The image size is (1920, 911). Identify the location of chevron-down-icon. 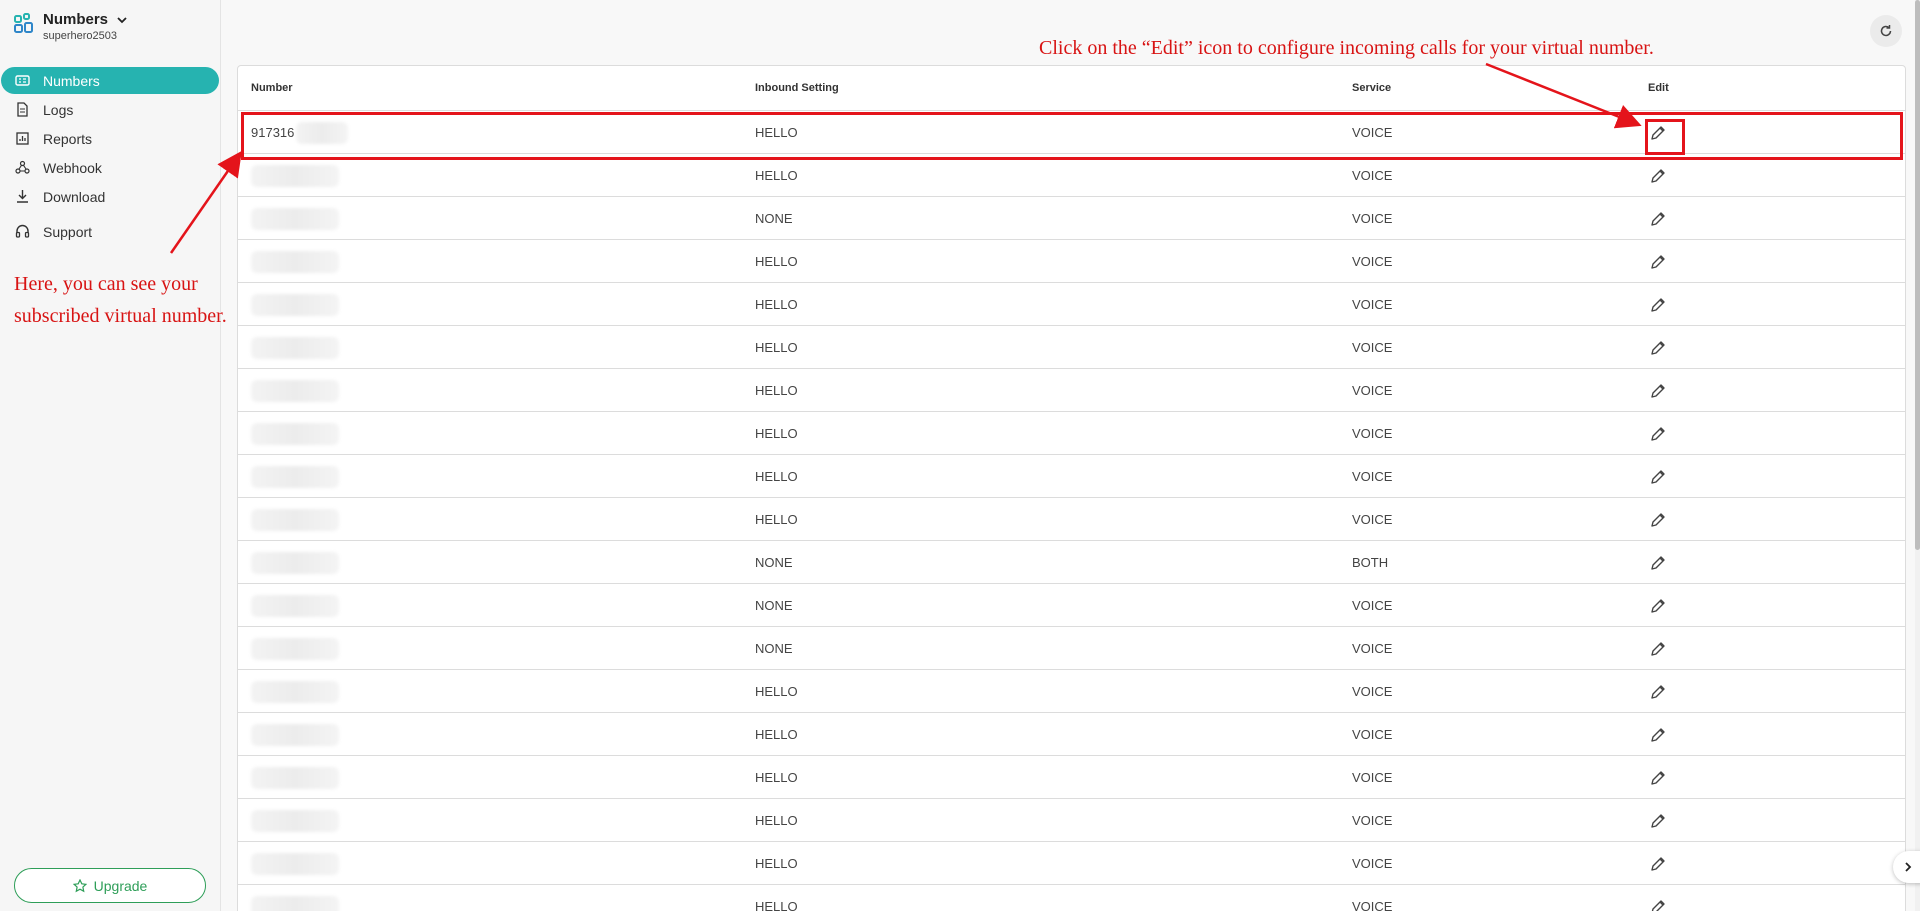
(122, 19).